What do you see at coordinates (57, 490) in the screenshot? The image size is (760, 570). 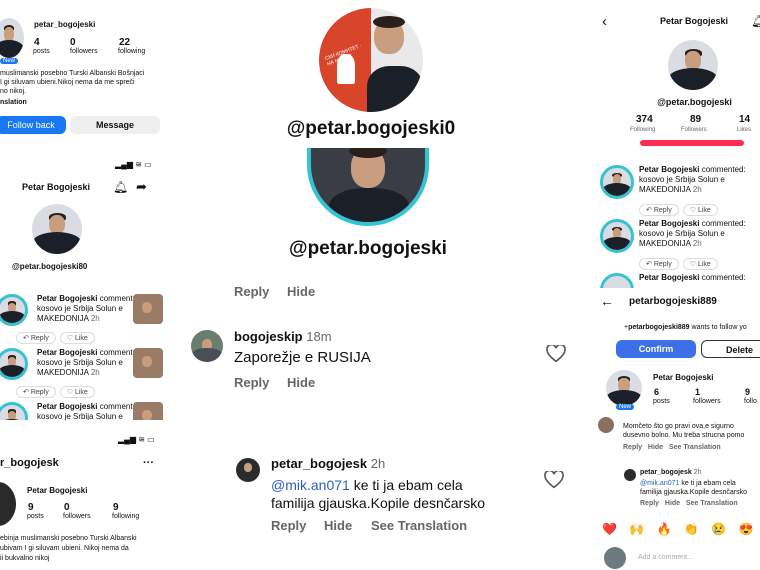 I see `profile-name: Petar Bogojeski` at bounding box center [57, 490].